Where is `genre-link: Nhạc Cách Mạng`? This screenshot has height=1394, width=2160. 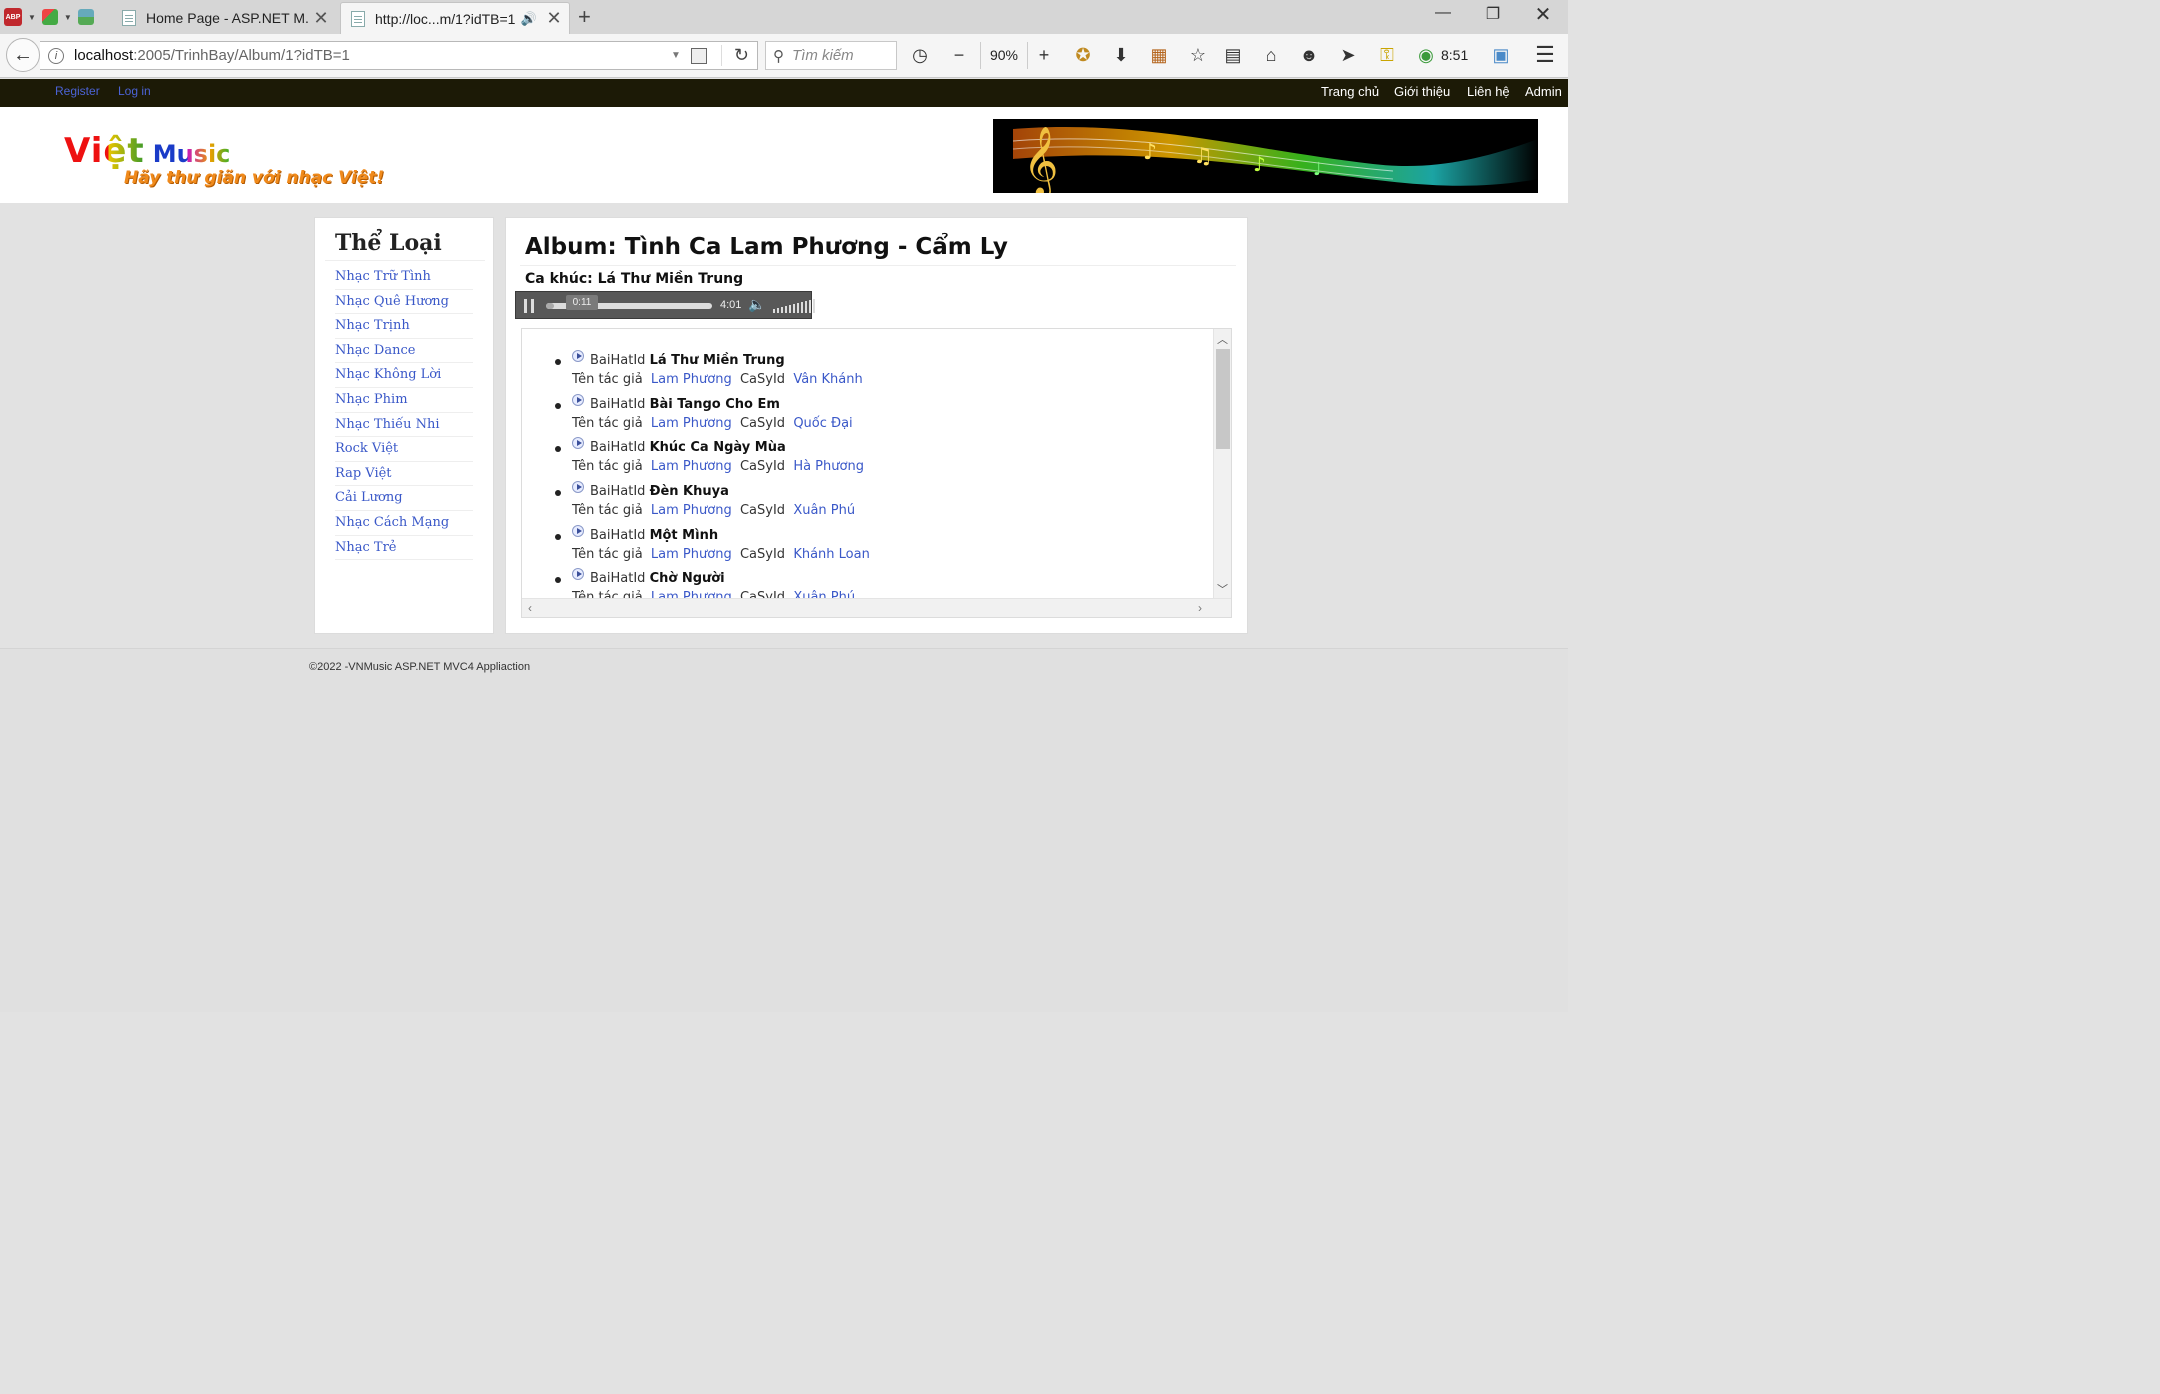
genre-link: Nhạc Cách Mạng is located at coordinates (404, 523).